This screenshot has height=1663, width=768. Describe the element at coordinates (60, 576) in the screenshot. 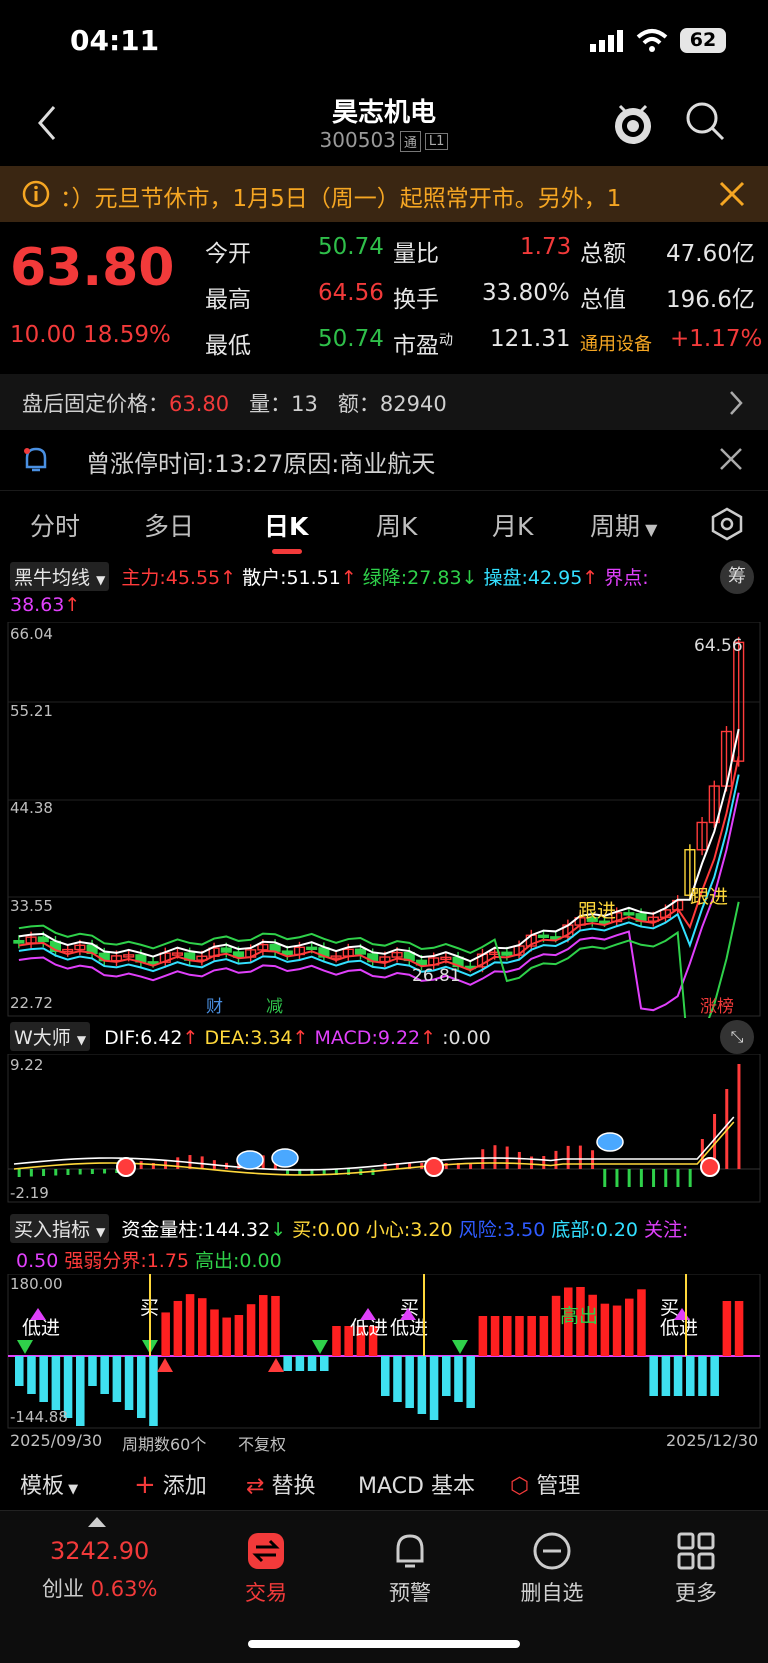

I see `main-indicator-select: 黑牛均线 ▼` at that location.